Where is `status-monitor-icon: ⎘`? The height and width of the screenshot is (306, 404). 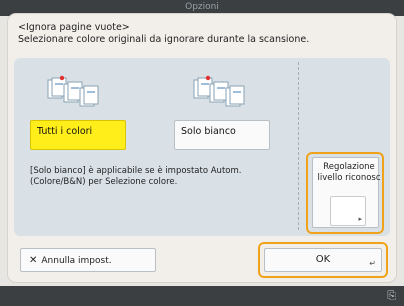
status-monitor-icon: ⎘ is located at coordinates (391, 296).